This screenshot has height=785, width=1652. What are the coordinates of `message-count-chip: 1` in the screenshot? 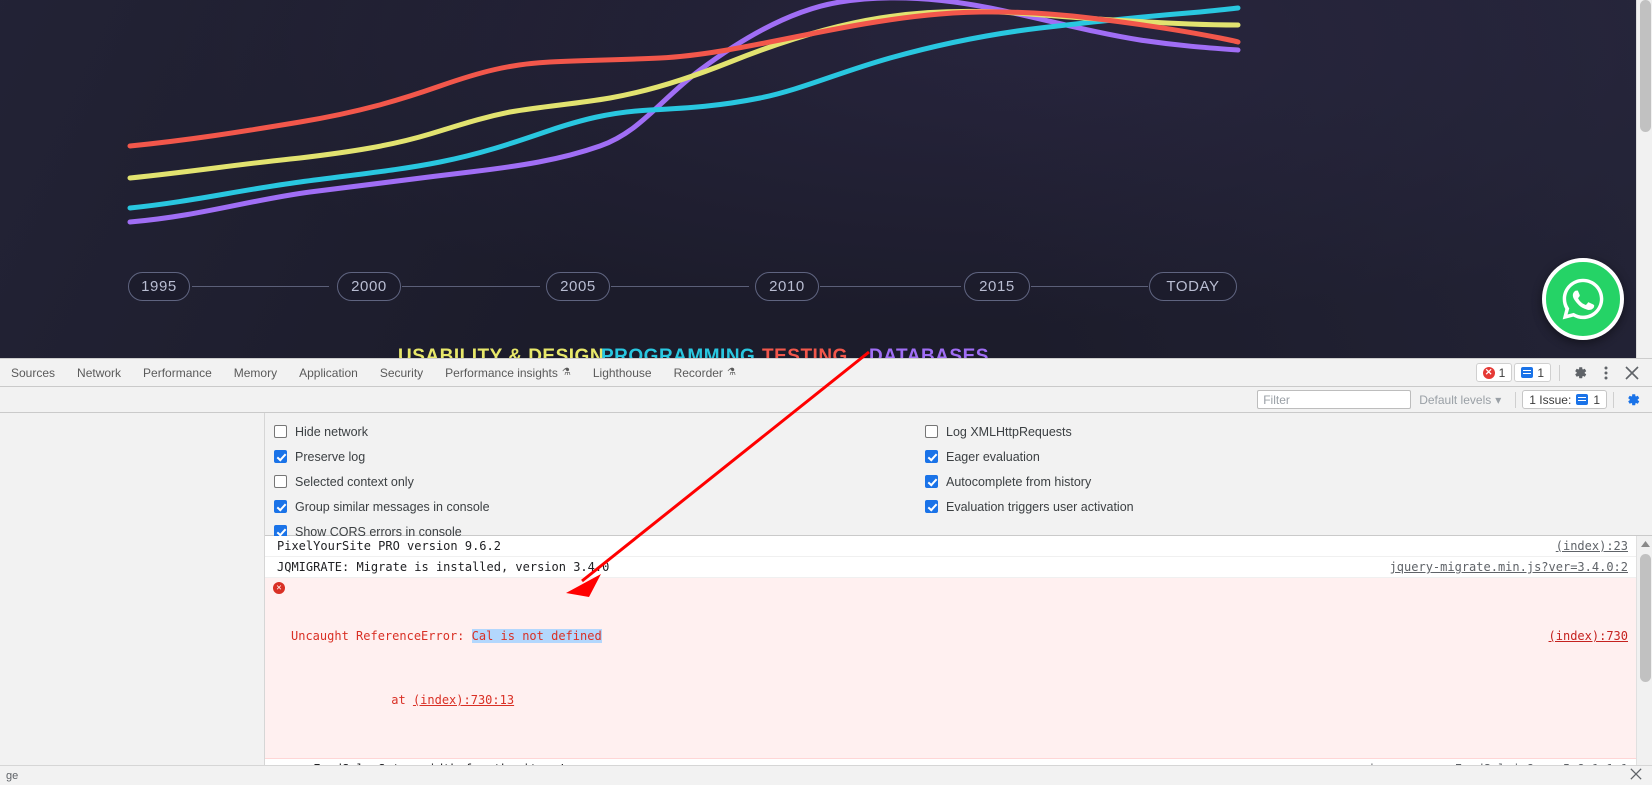 It's located at (1532, 372).